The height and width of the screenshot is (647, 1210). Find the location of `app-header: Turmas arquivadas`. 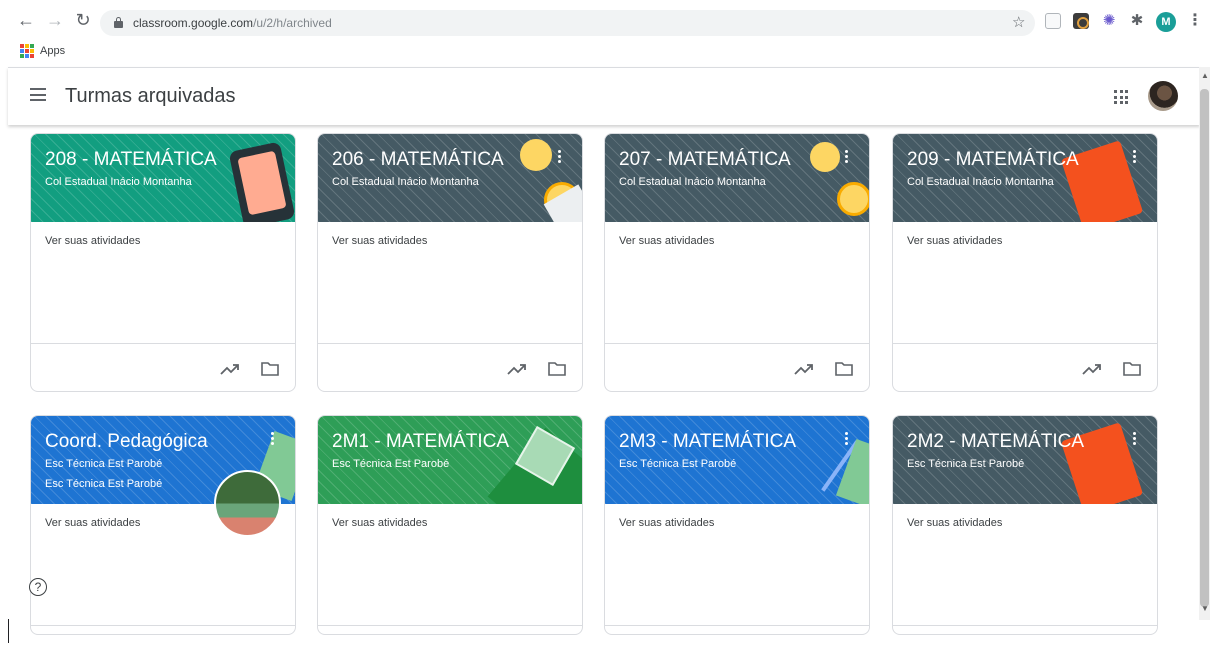

app-header: Turmas arquivadas is located at coordinates (604, 96).